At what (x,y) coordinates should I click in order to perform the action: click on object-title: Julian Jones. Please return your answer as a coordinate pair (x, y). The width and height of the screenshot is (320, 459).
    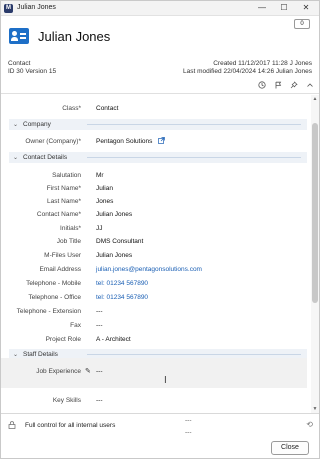
    Looking at the image, I should click on (74, 36).